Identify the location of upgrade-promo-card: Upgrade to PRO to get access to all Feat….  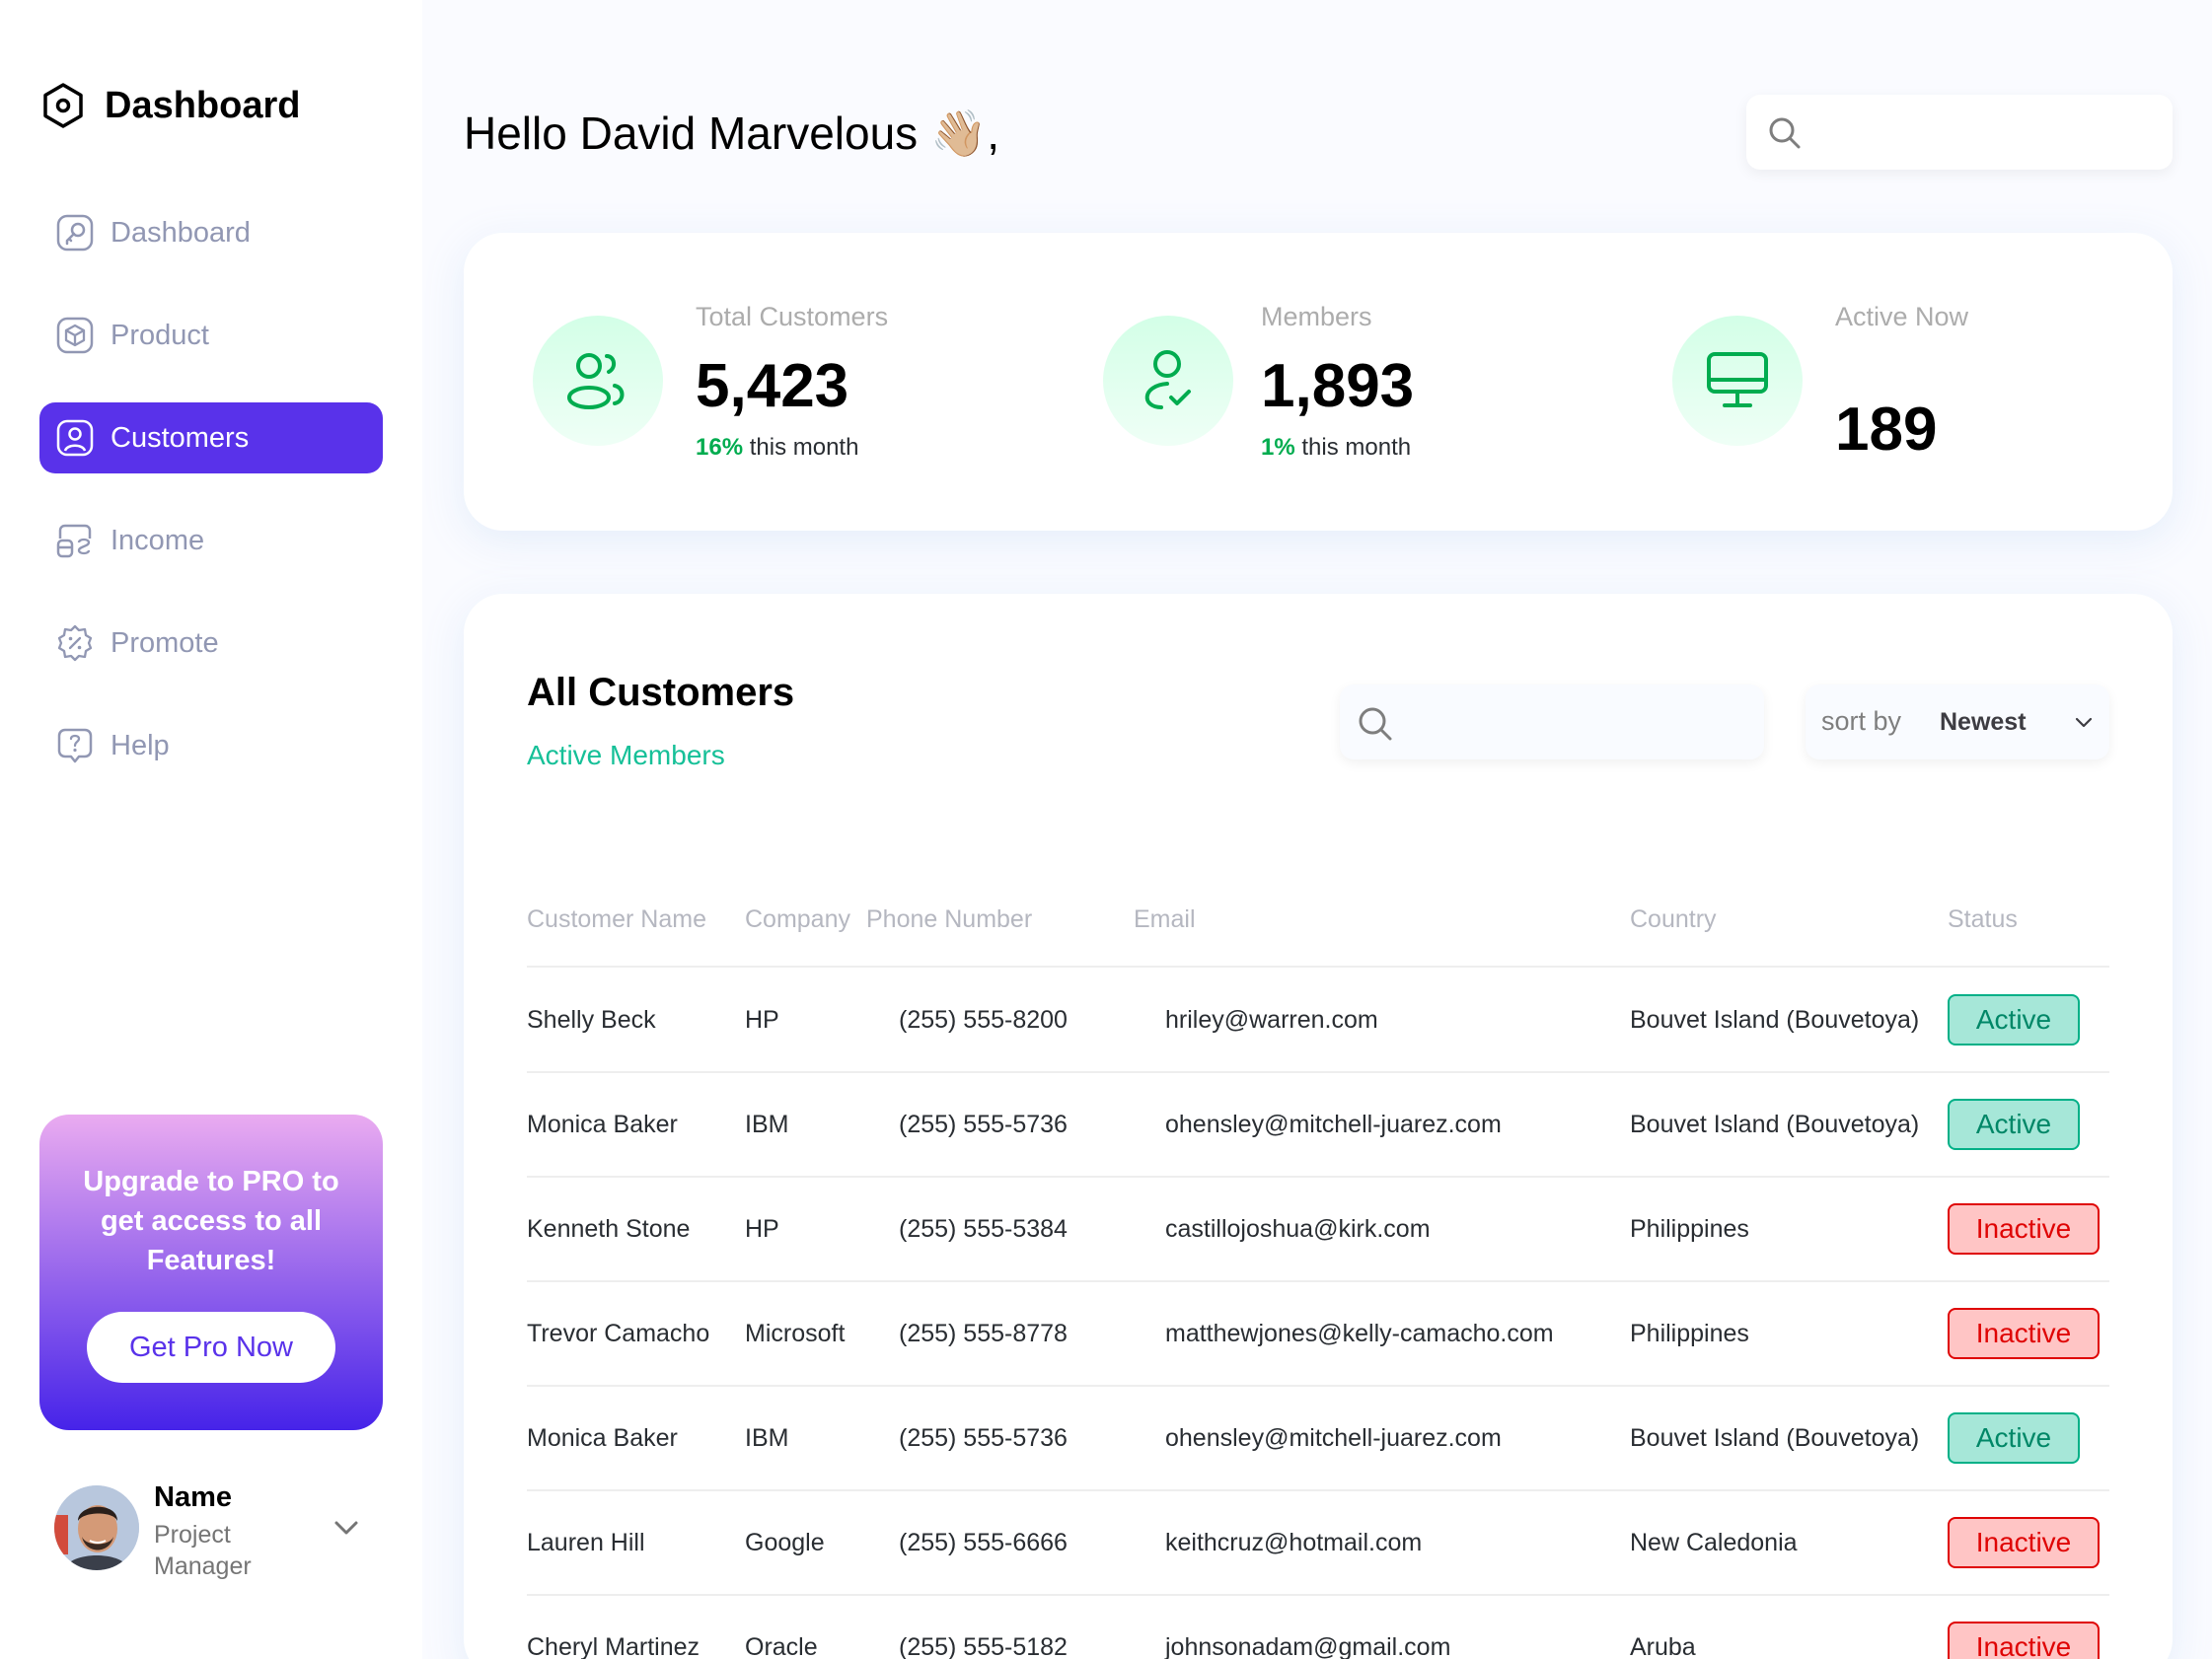
(211, 1272).